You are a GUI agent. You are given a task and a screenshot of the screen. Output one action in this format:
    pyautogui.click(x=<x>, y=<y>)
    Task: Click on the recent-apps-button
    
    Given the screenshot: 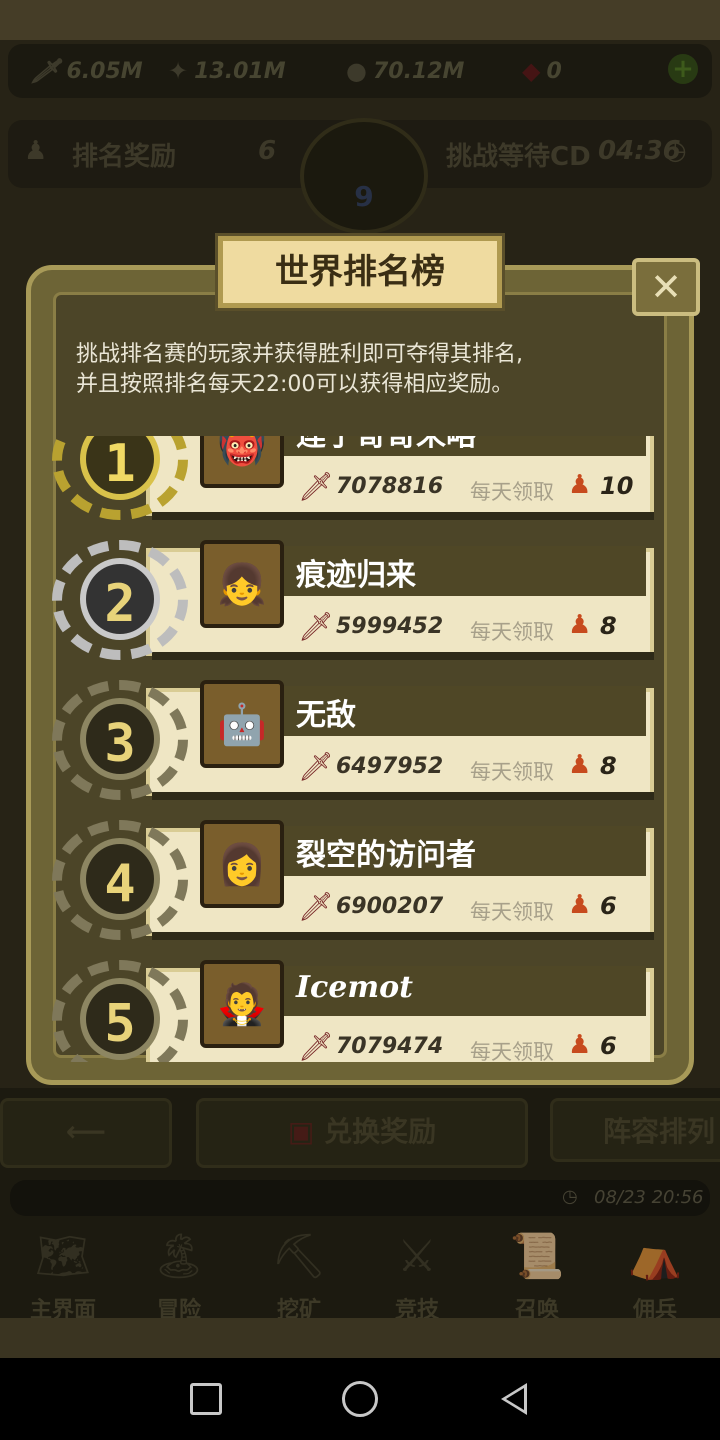 What is the action you would take?
    pyautogui.click(x=206, y=1399)
    